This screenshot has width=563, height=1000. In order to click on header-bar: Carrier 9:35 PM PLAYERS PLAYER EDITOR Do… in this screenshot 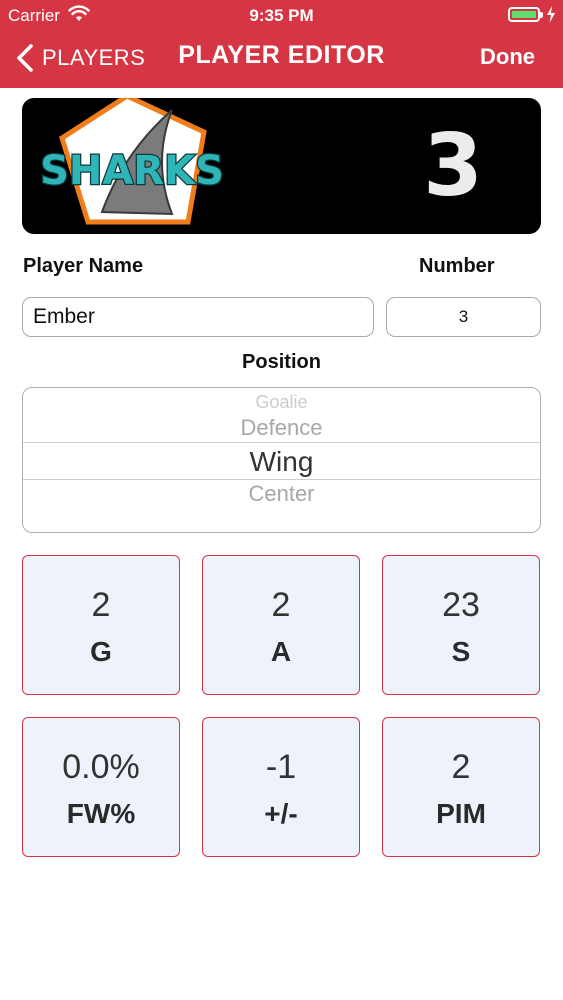, I will do `click(281, 44)`.